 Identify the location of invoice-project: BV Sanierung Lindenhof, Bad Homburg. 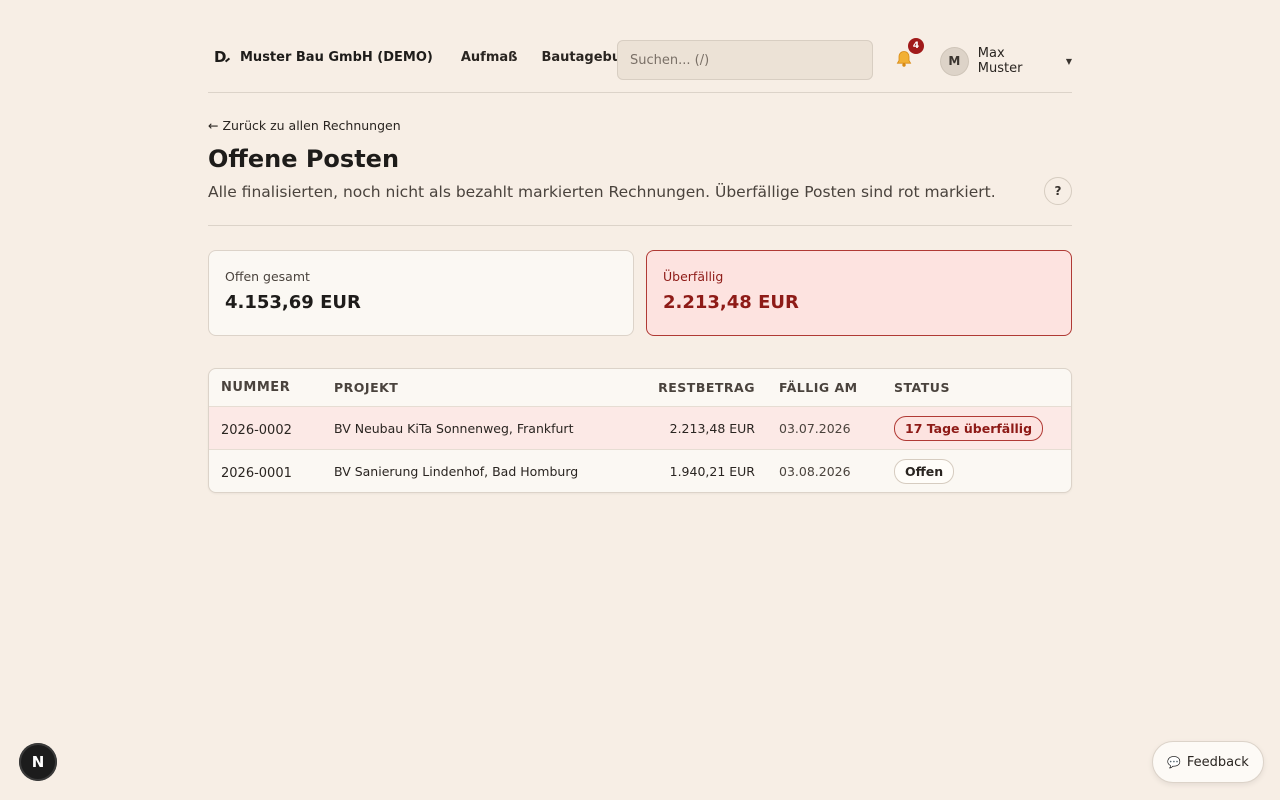
(456, 471).